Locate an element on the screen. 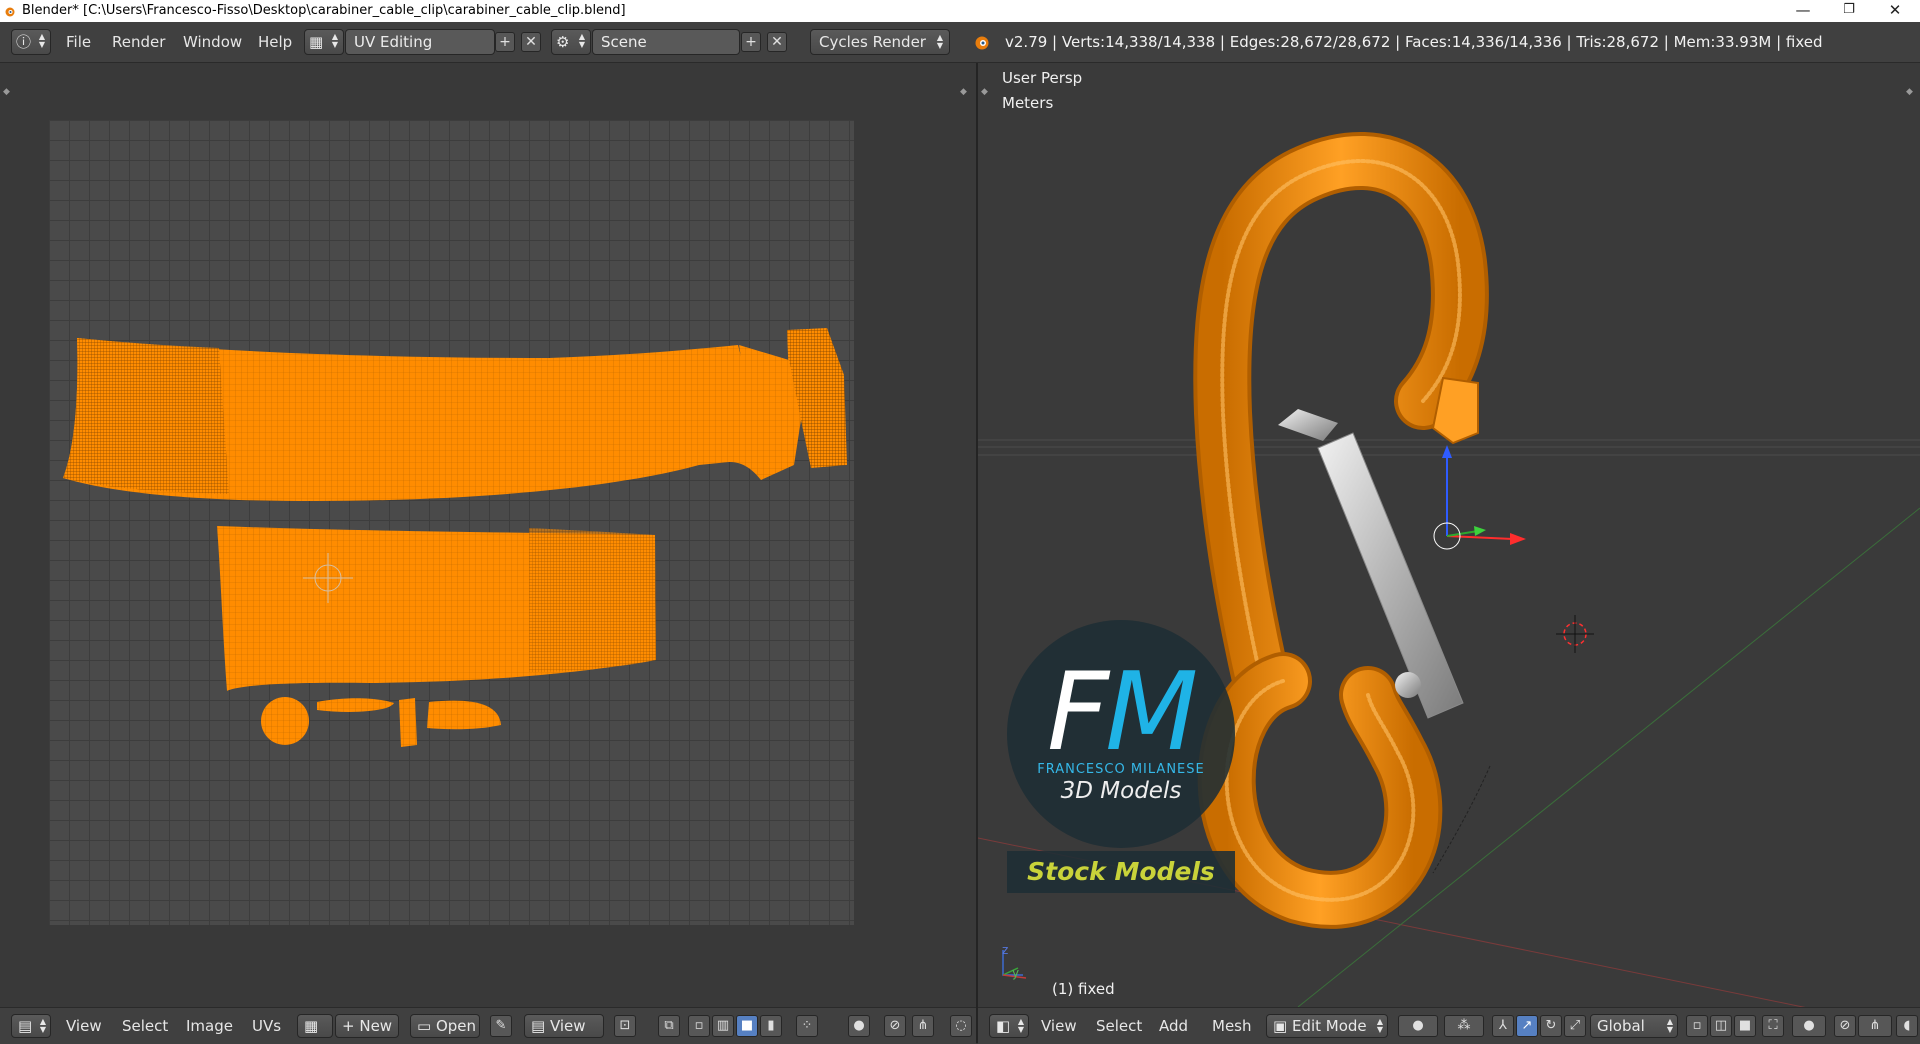  transform-manipulator is located at coordinates (1479, 497).